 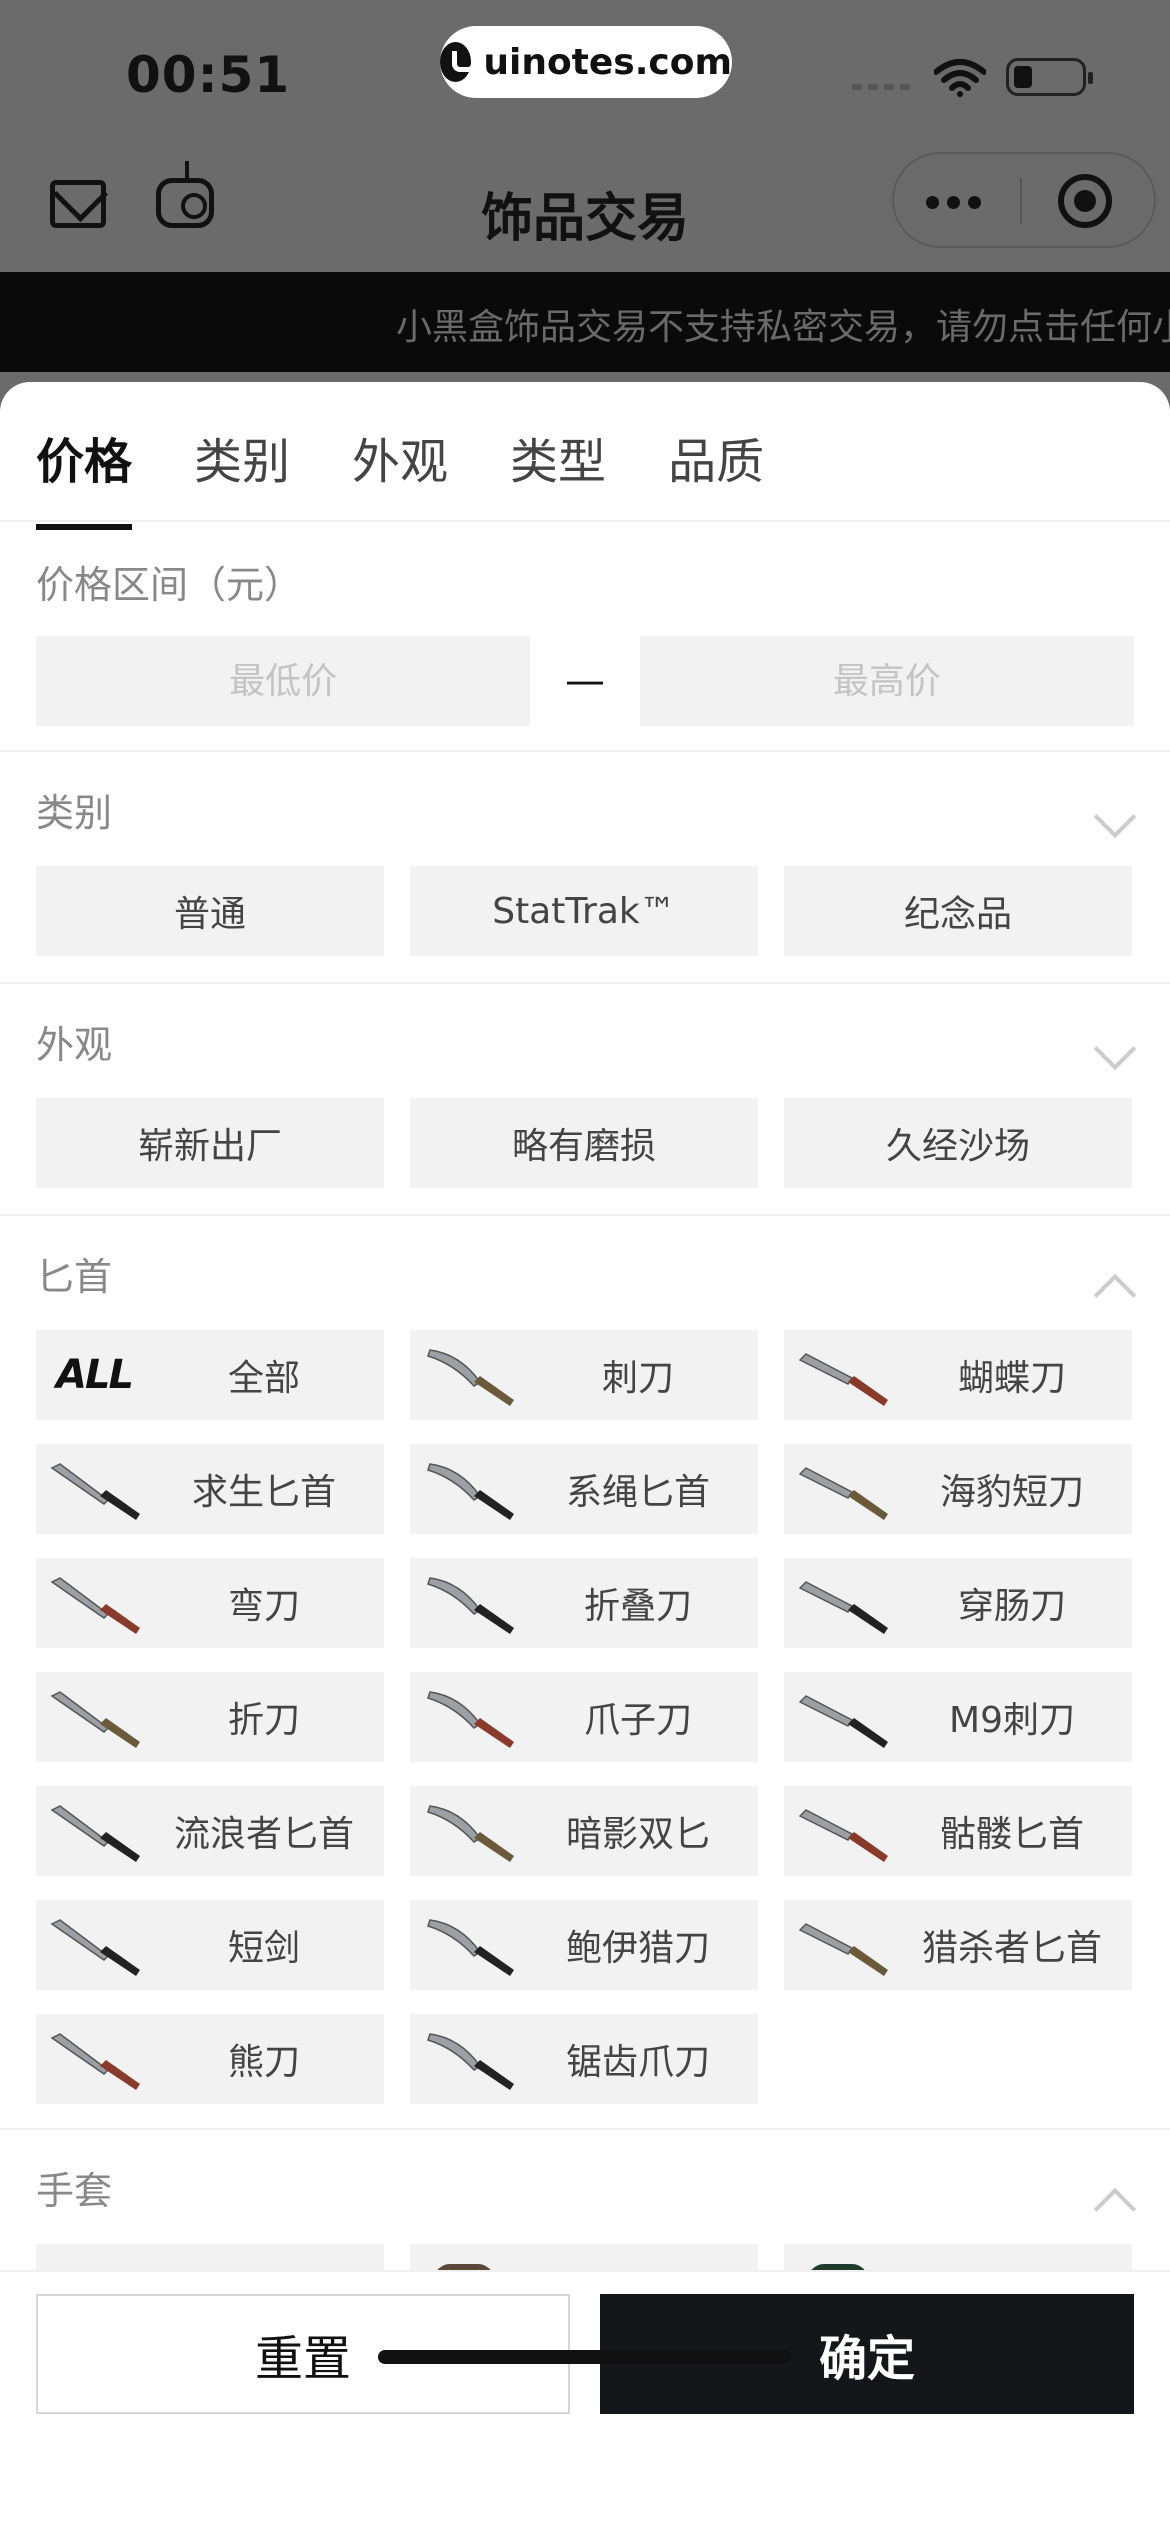 I want to click on tab-type: 类型, so click(x=558, y=457).